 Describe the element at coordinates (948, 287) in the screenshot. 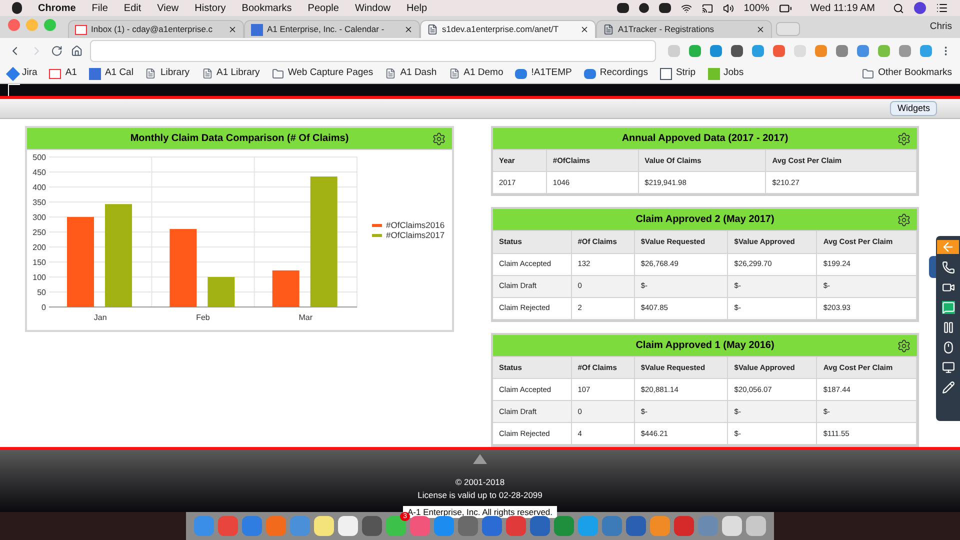

I see `video-icon` at that location.